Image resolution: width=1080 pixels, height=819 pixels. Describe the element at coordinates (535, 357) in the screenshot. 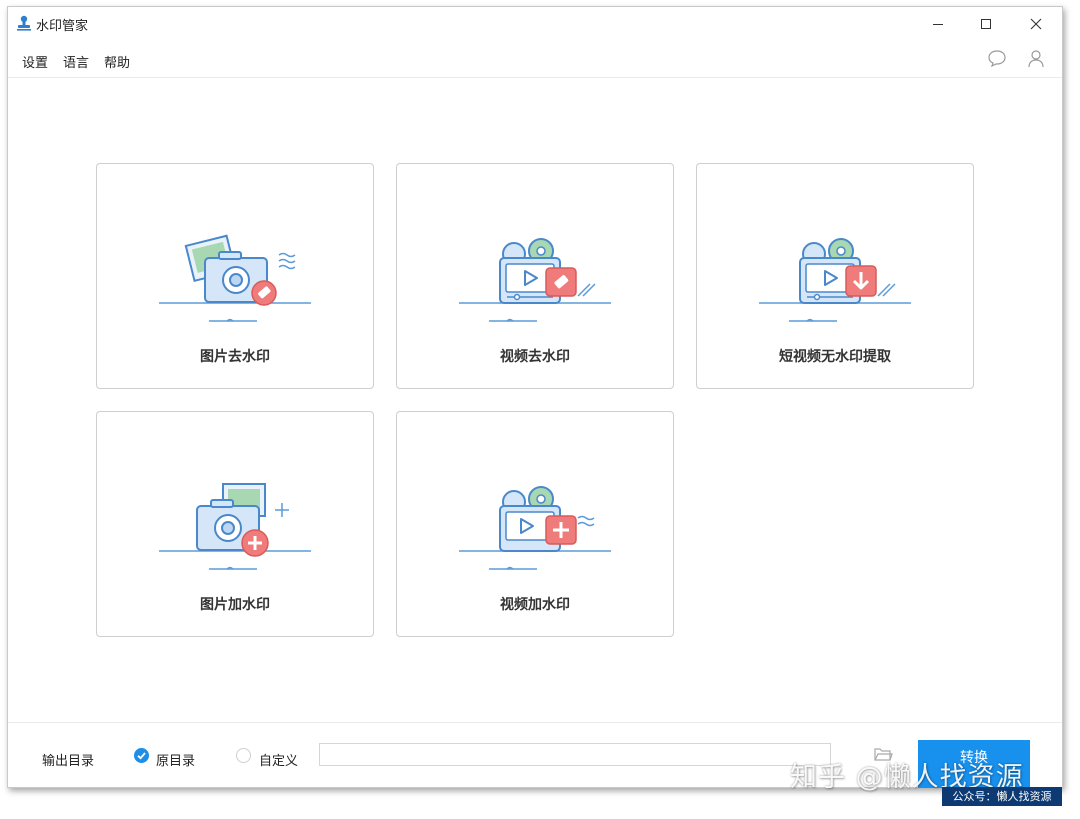

I see `card-label: 视频去水印` at that location.